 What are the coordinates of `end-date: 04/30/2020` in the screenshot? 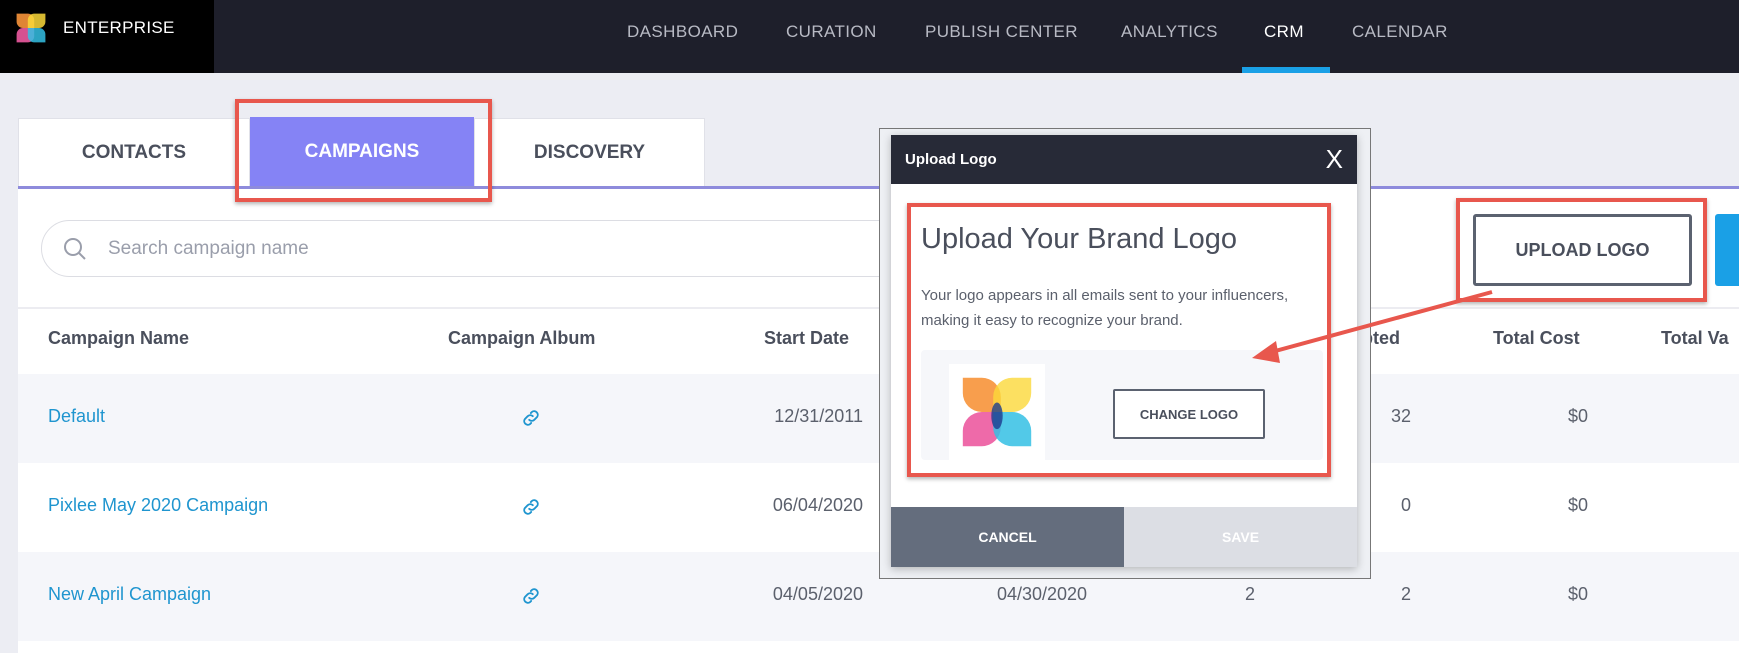 It's located at (1042, 594).